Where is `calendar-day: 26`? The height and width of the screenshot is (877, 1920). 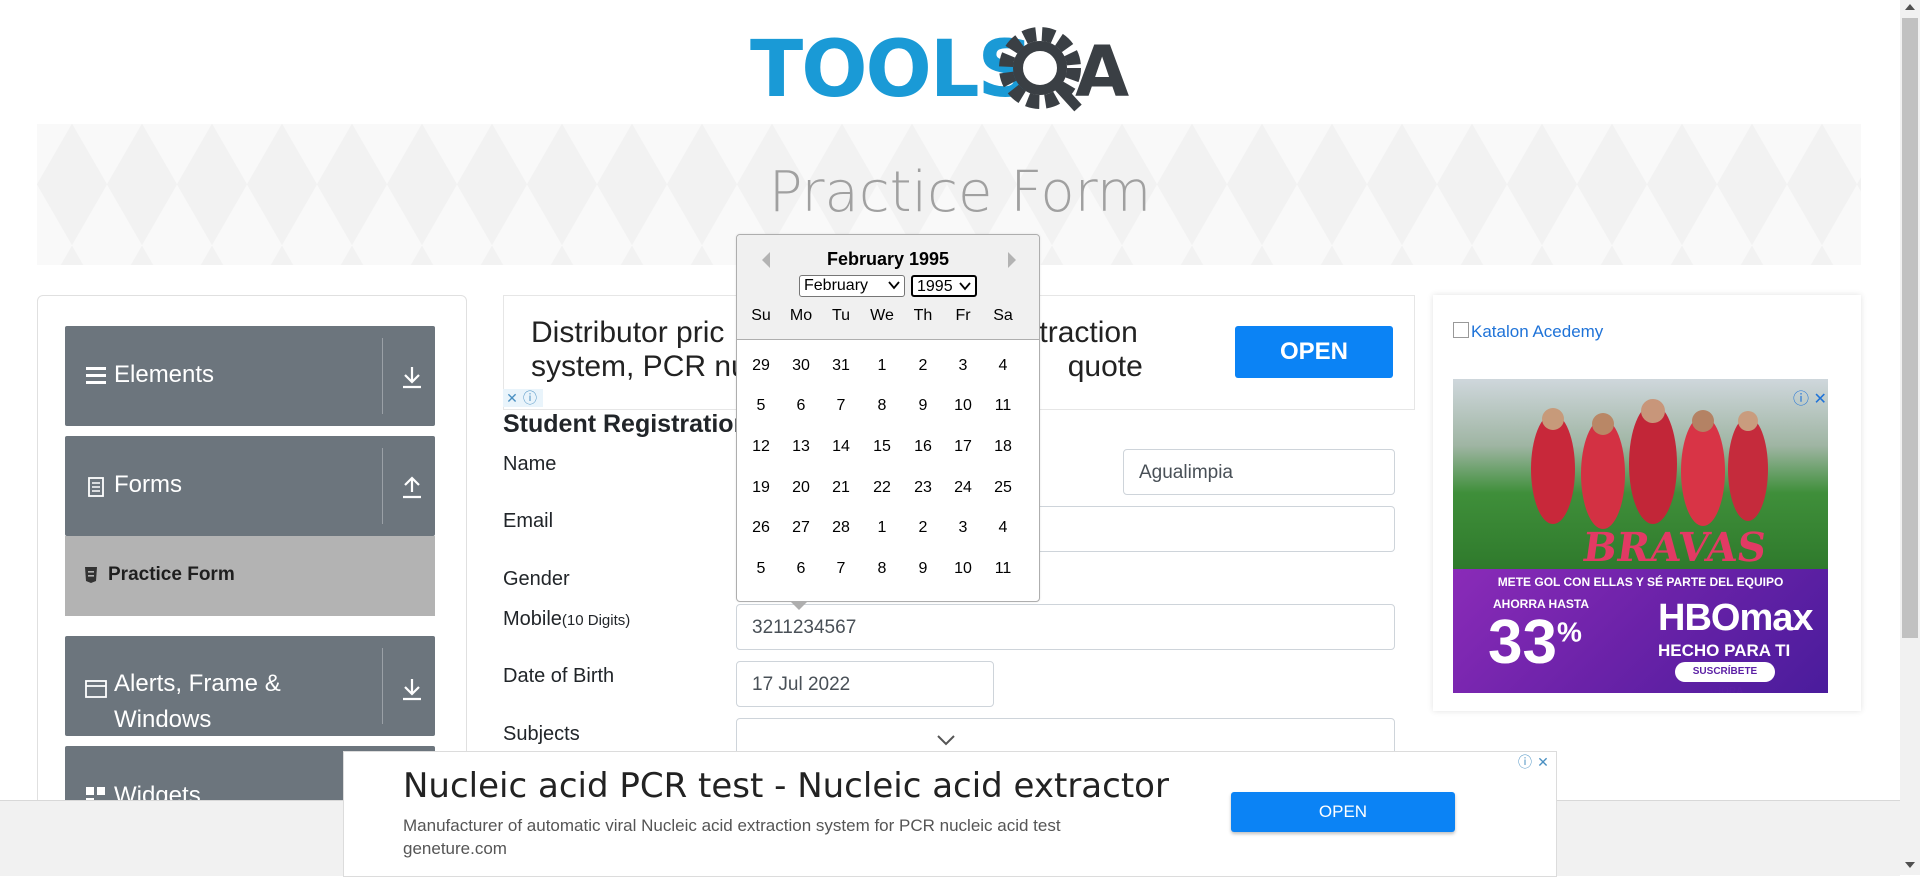 calendar-day: 26 is located at coordinates (761, 528).